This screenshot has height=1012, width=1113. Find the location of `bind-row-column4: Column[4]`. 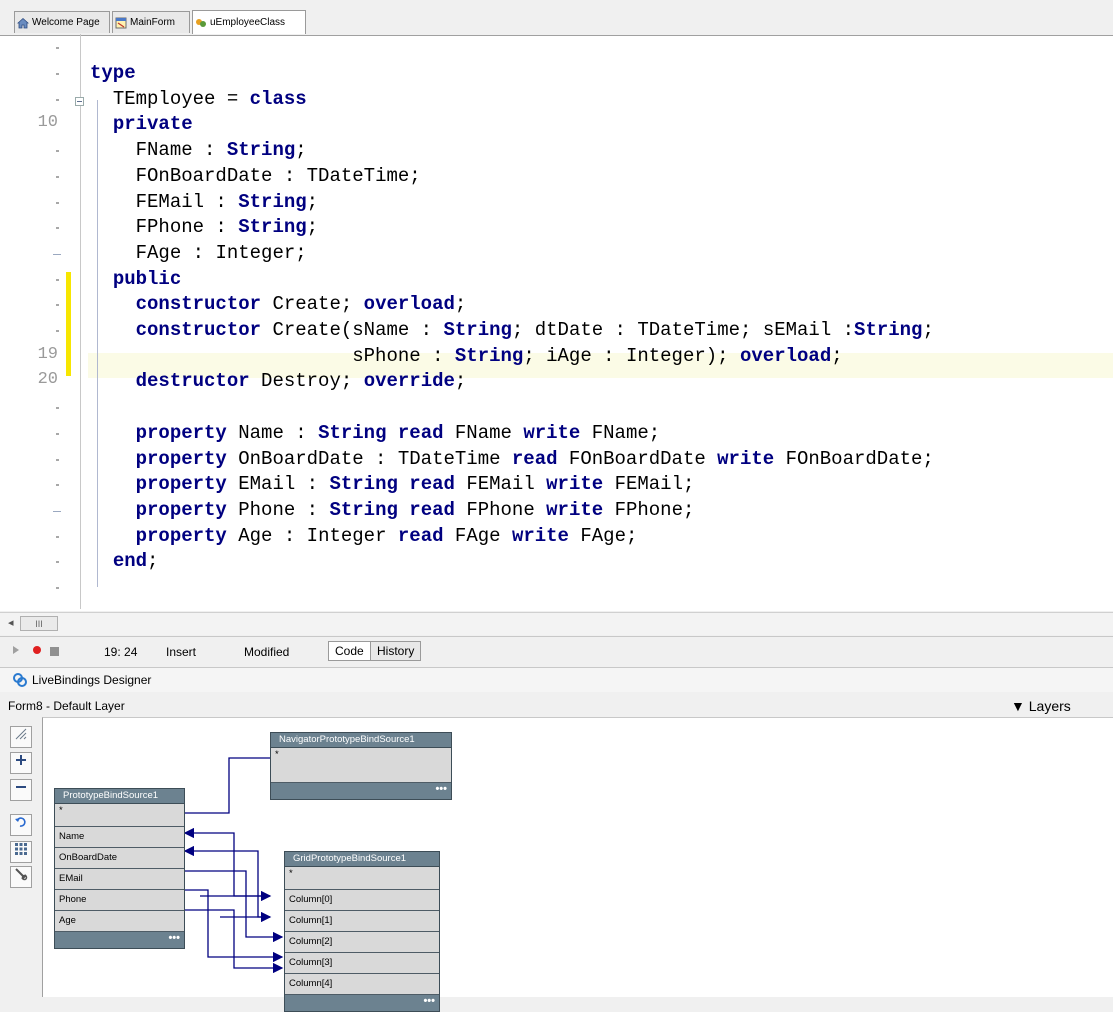

bind-row-column4: Column[4] is located at coordinates (362, 984).